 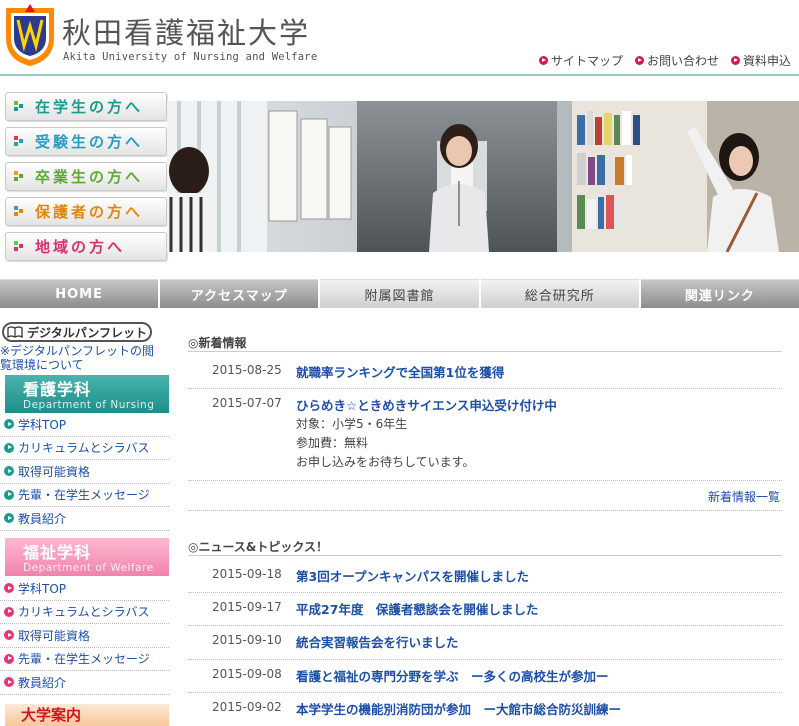 I want to click on sitemap-link-label: サイトマップ, so click(x=586, y=61).